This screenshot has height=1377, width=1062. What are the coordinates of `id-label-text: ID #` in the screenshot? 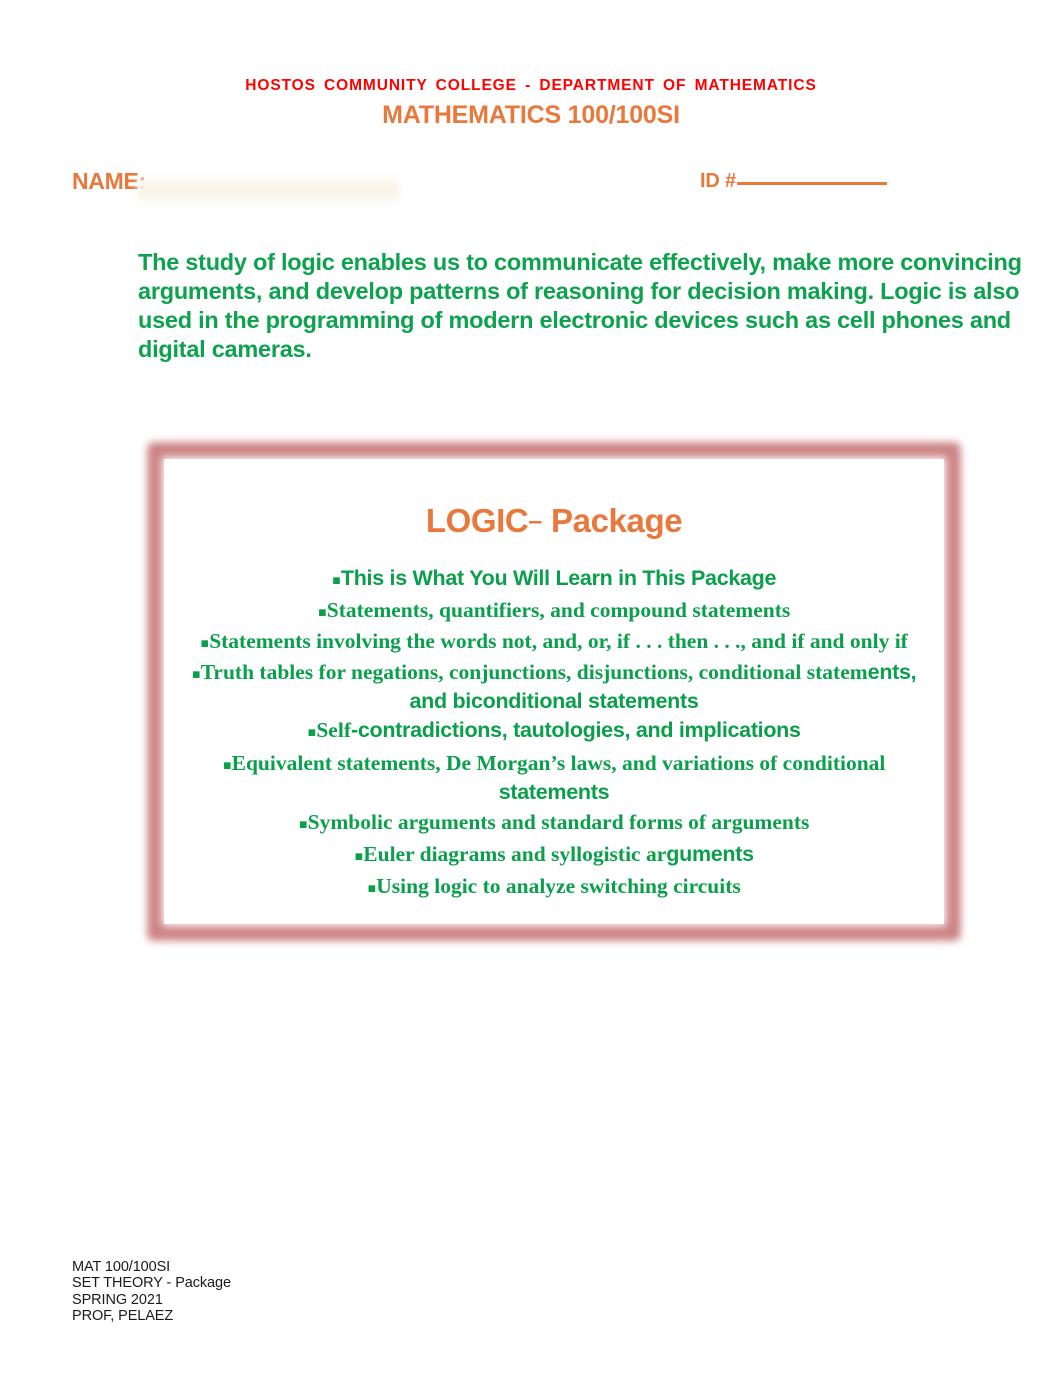 It's located at (718, 181).